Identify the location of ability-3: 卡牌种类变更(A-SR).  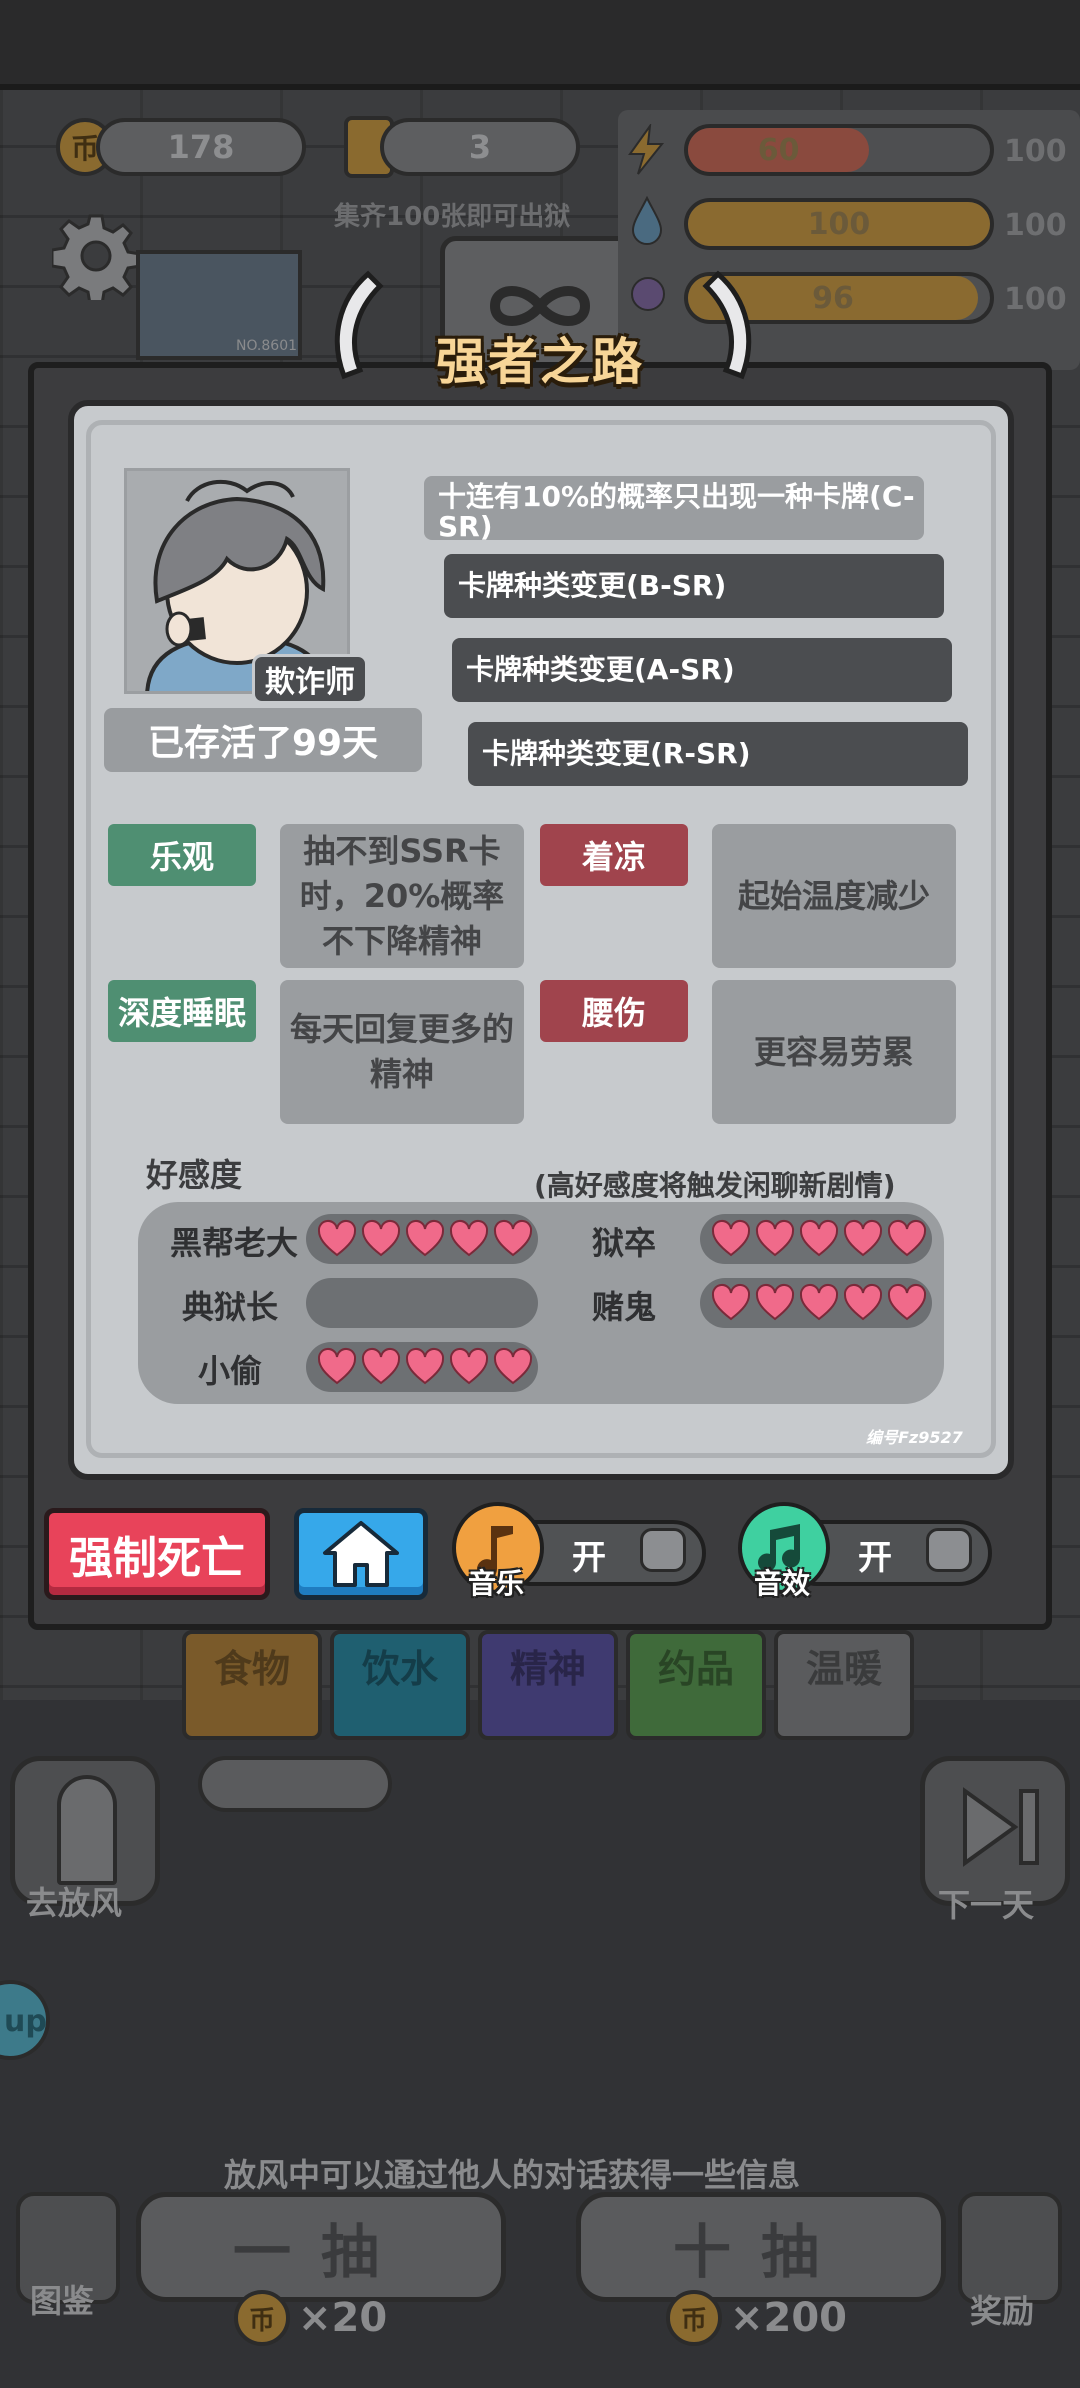
(702, 670).